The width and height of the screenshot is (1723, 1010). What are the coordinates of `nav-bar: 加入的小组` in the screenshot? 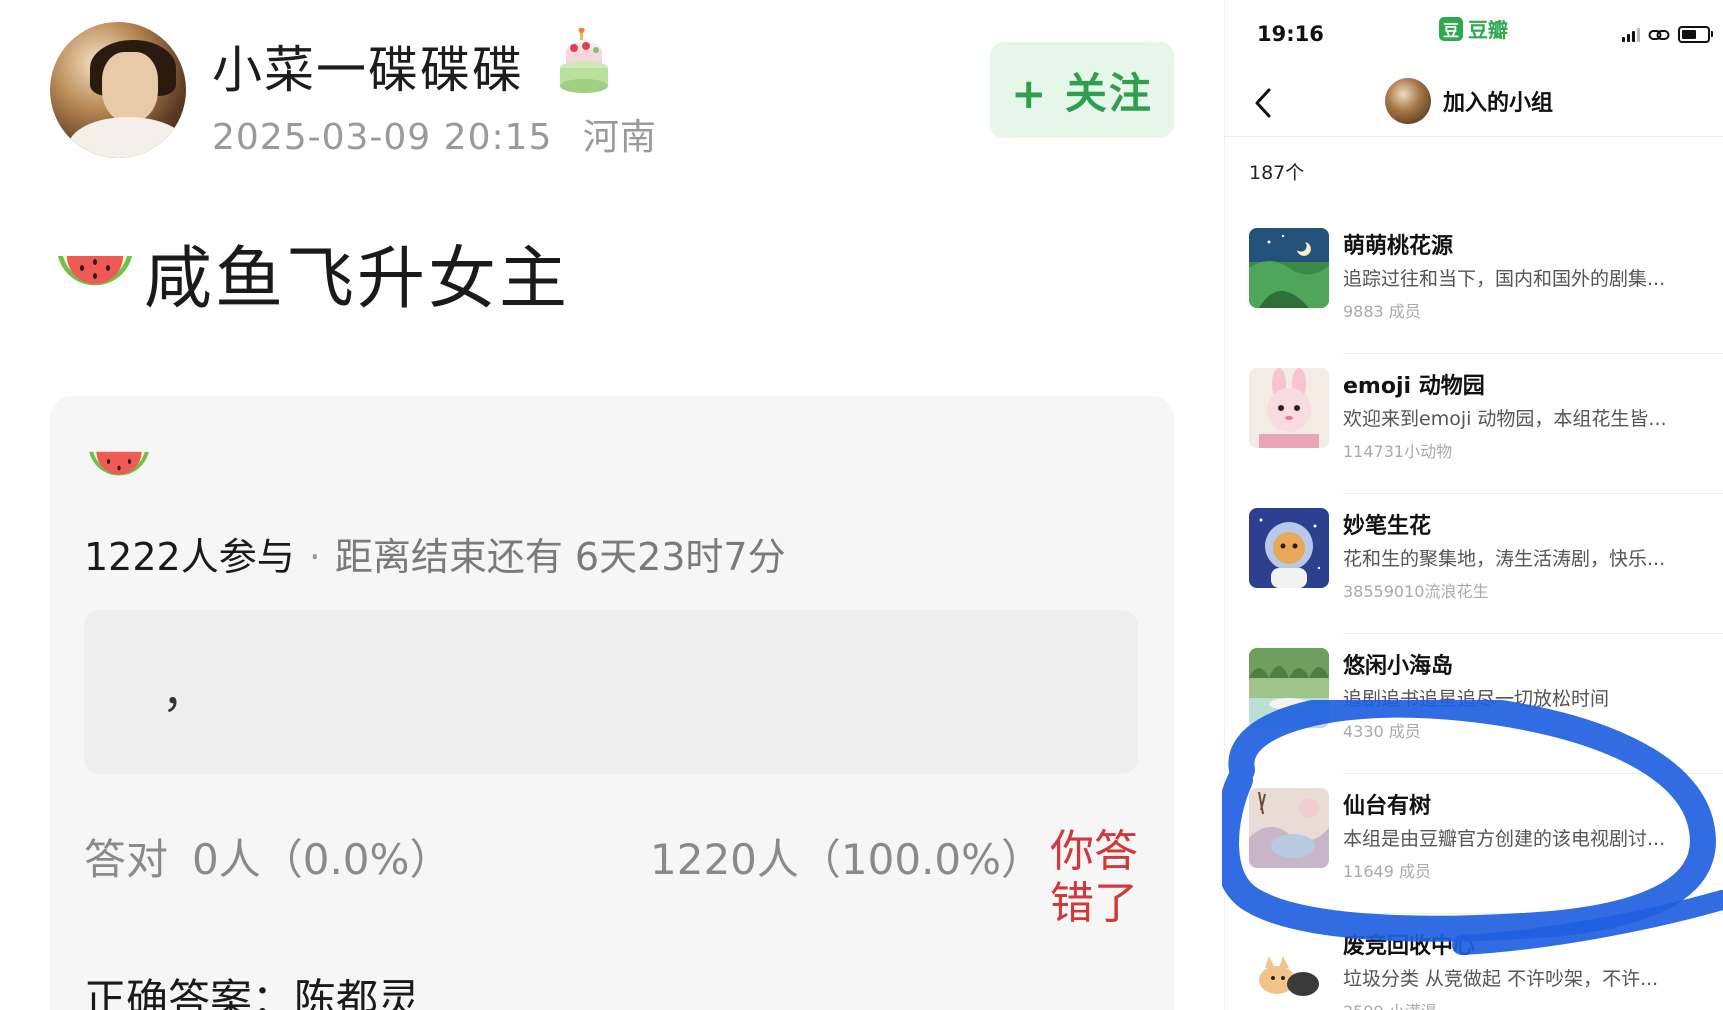 It's located at (1474, 103).